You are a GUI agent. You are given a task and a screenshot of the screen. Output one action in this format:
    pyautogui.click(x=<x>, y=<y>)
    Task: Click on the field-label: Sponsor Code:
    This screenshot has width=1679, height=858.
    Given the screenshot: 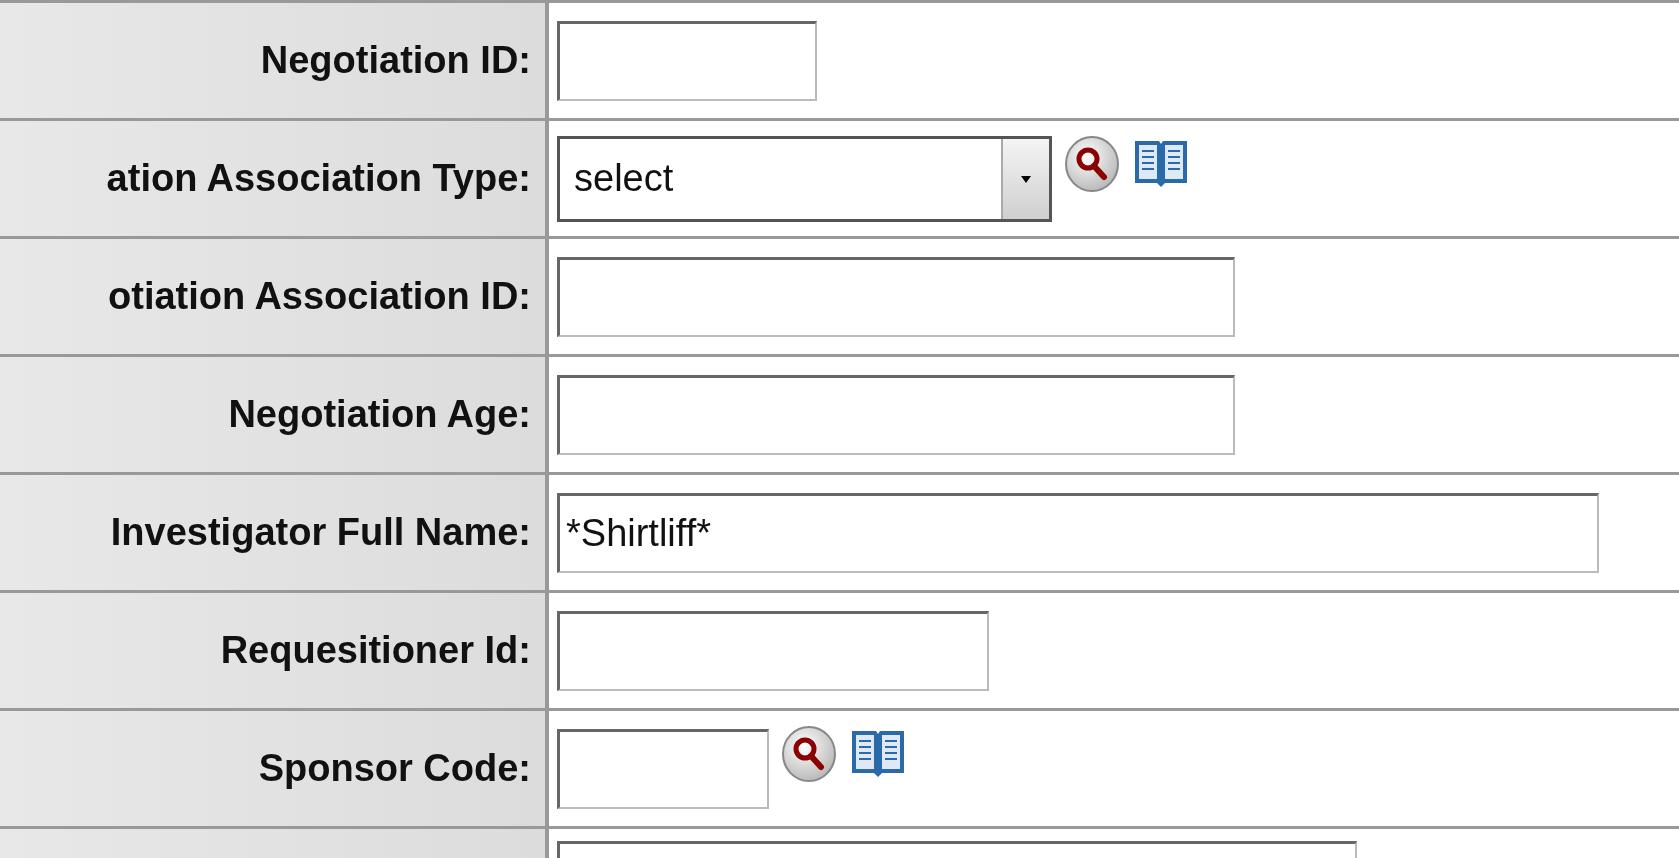 What is the action you would take?
    pyautogui.click(x=394, y=768)
    